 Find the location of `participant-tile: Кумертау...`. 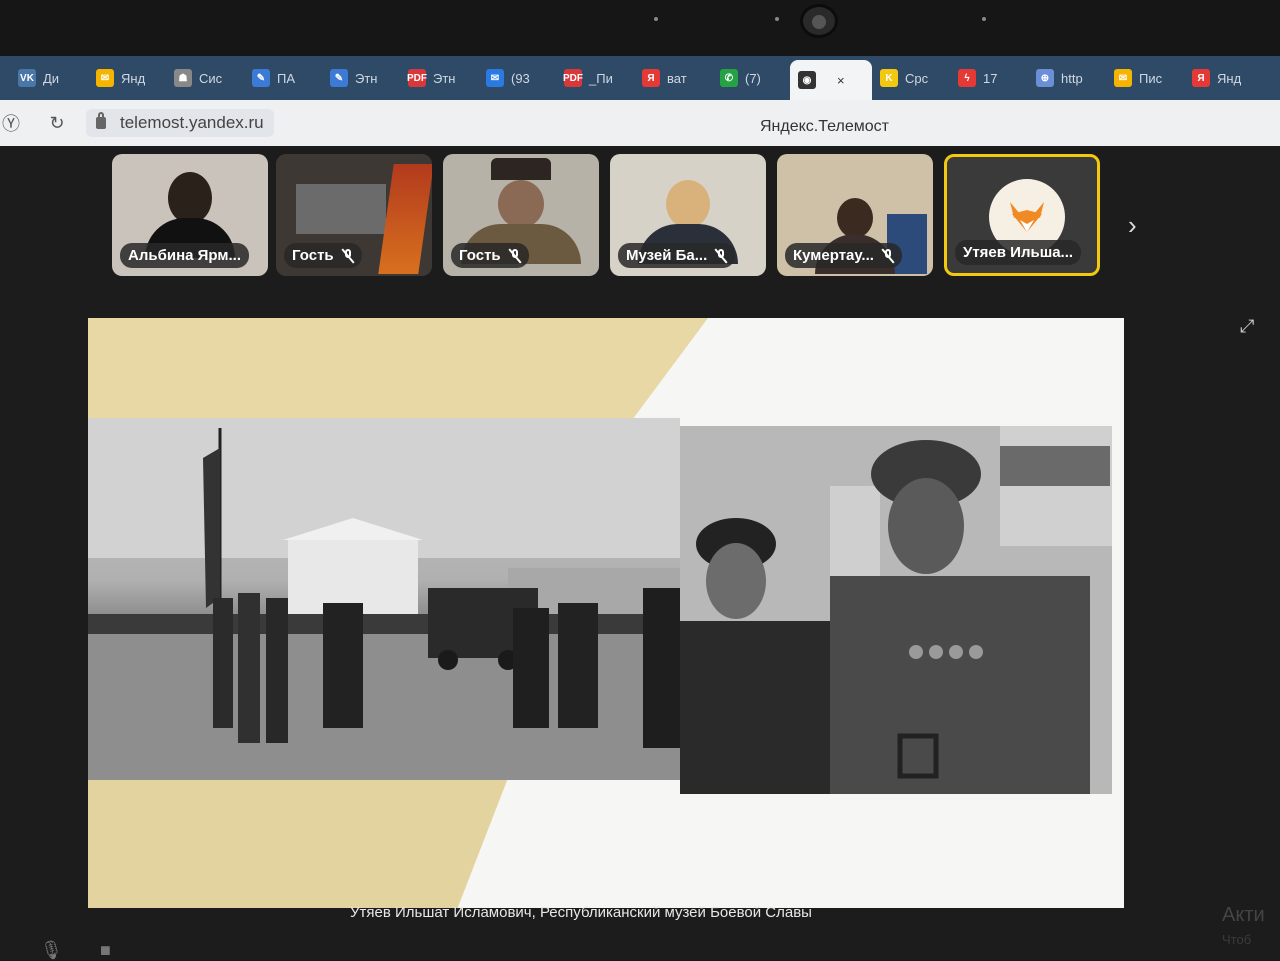

participant-tile: Кумертау... is located at coordinates (855, 215).